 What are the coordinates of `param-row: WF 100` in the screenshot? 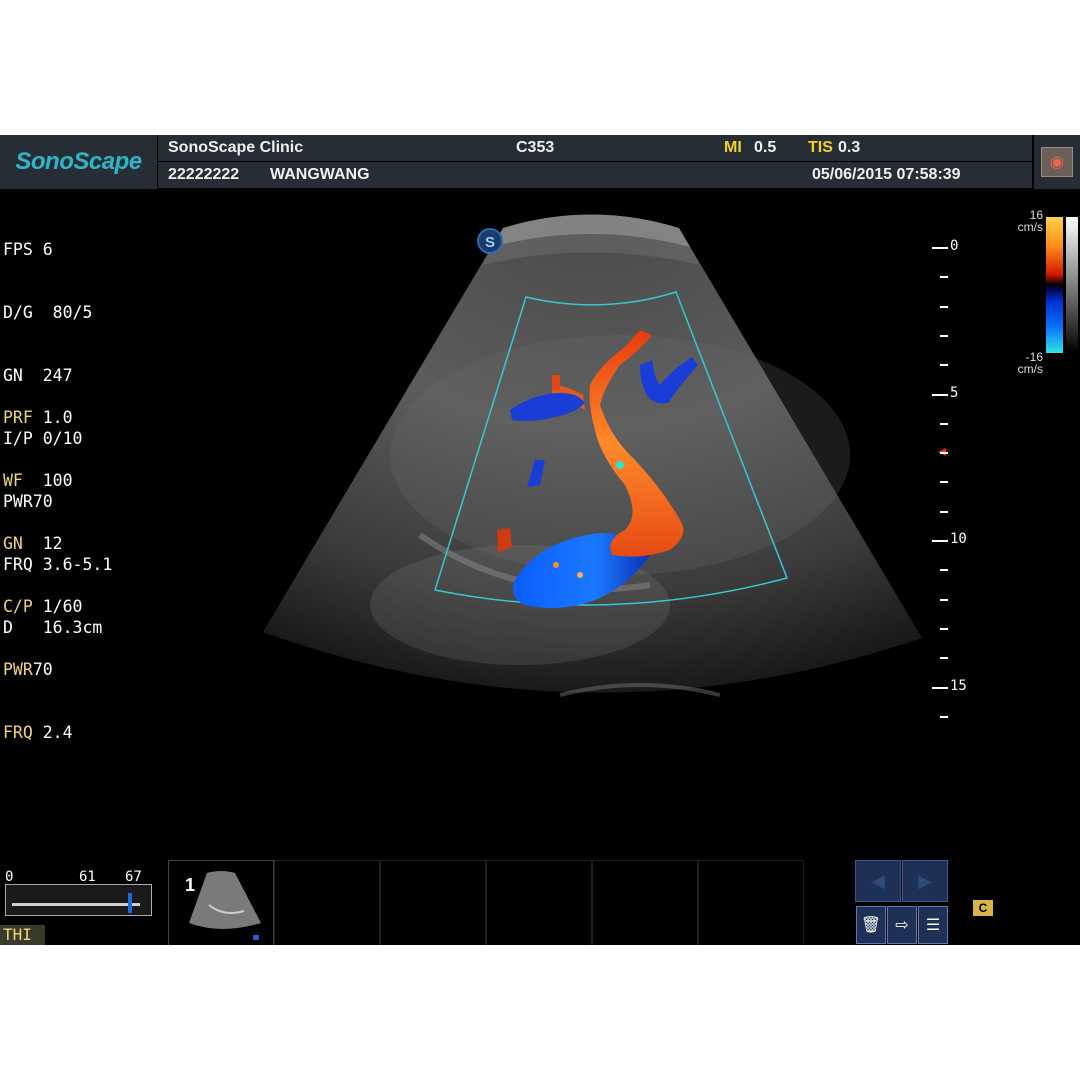 It's located at (38, 480).